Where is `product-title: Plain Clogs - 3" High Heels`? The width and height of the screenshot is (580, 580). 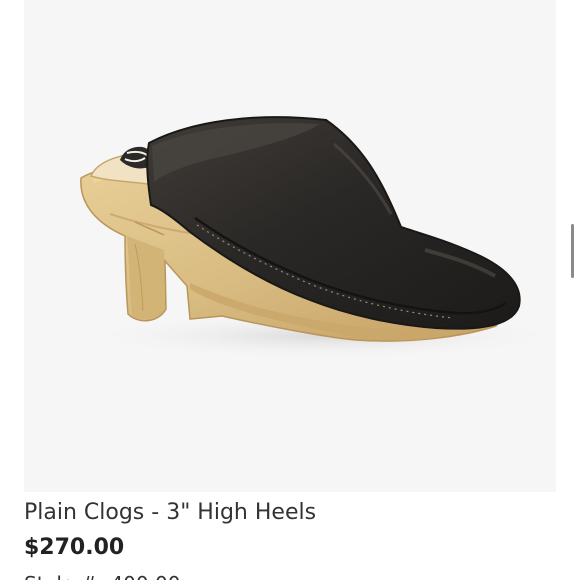
product-title: Plain Clogs - 3" High Heels is located at coordinates (170, 512).